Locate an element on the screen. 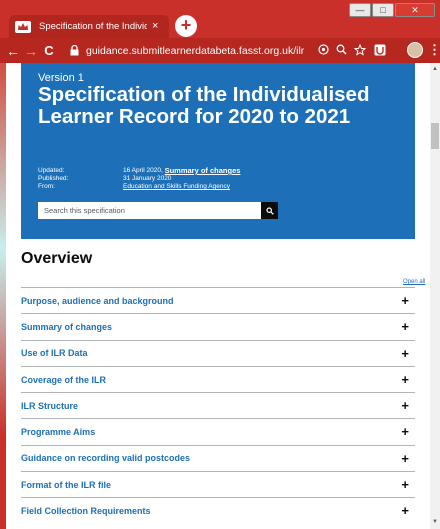 The height and width of the screenshot is (529, 440). forward-arrow-icon: → is located at coordinates (31, 51).